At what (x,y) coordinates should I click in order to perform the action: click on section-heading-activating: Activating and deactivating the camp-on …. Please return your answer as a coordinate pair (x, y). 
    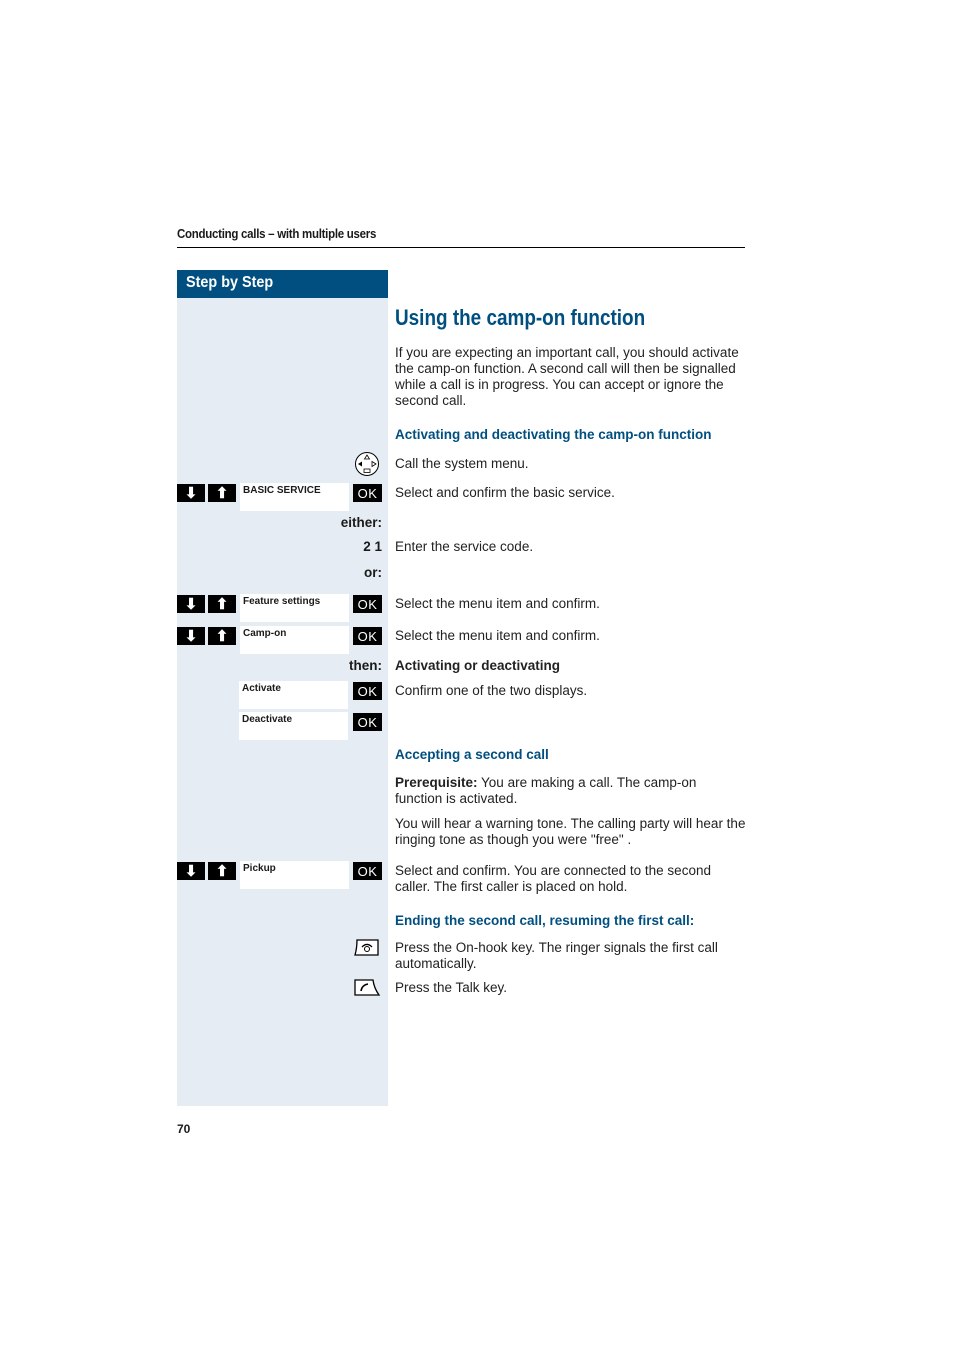
    Looking at the image, I should click on (553, 434).